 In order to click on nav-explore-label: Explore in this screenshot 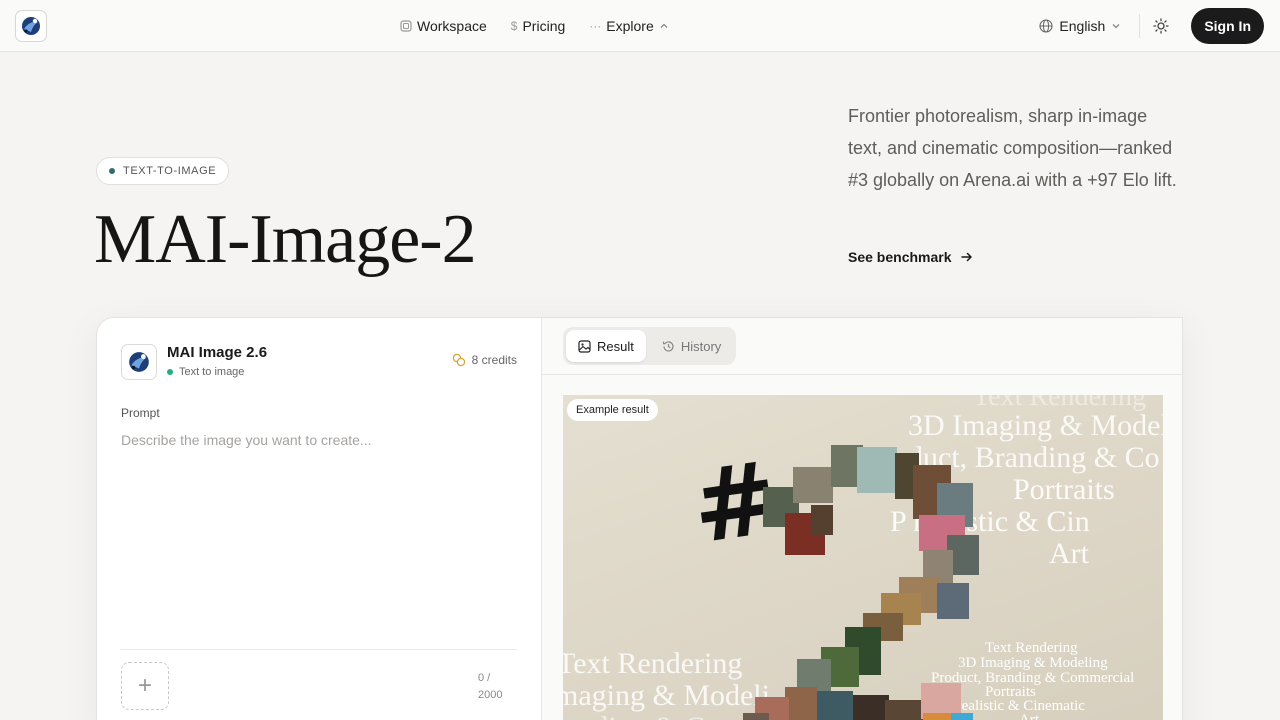, I will do `click(630, 26)`.